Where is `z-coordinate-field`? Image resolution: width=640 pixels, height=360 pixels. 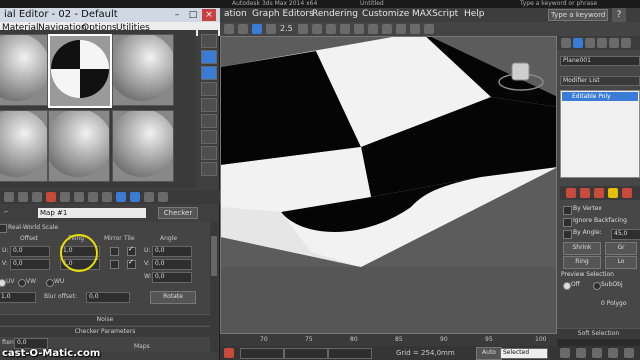
z-coordinate-field is located at coordinates (350, 353).